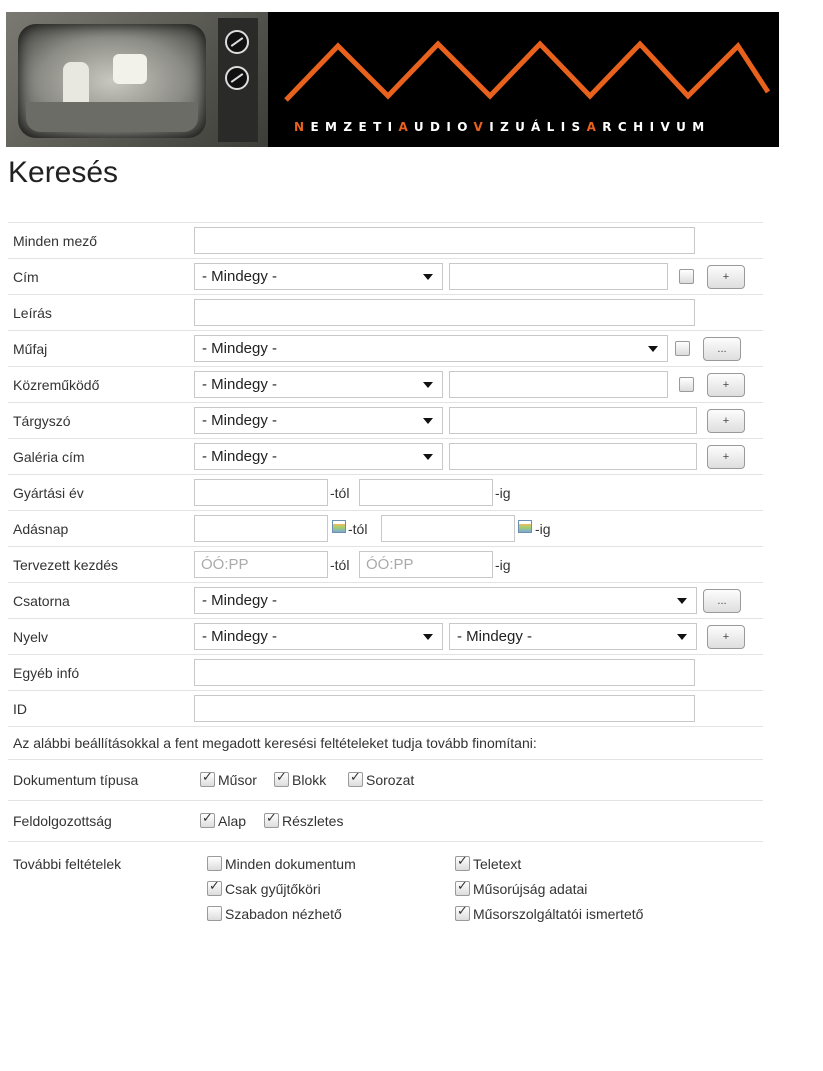  Describe the element at coordinates (573, 636) in the screenshot. I see `language-select-2: - Mindegy -` at that location.